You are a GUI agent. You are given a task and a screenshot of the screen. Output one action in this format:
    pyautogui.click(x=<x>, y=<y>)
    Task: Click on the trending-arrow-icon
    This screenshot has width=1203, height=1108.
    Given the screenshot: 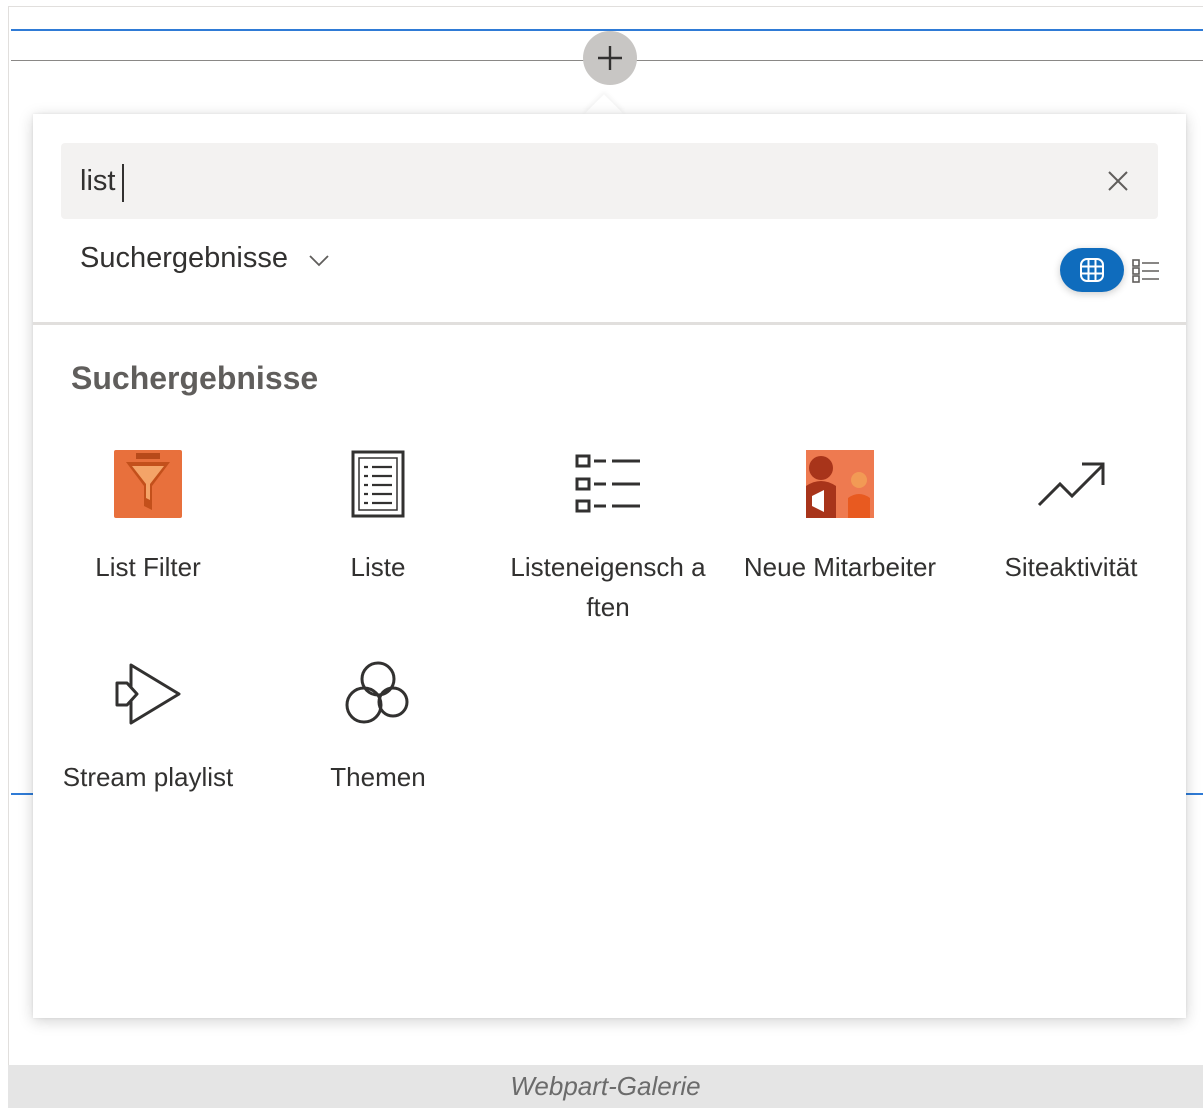 What is the action you would take?
    pyautogui.click(x=1071, y=484)
    